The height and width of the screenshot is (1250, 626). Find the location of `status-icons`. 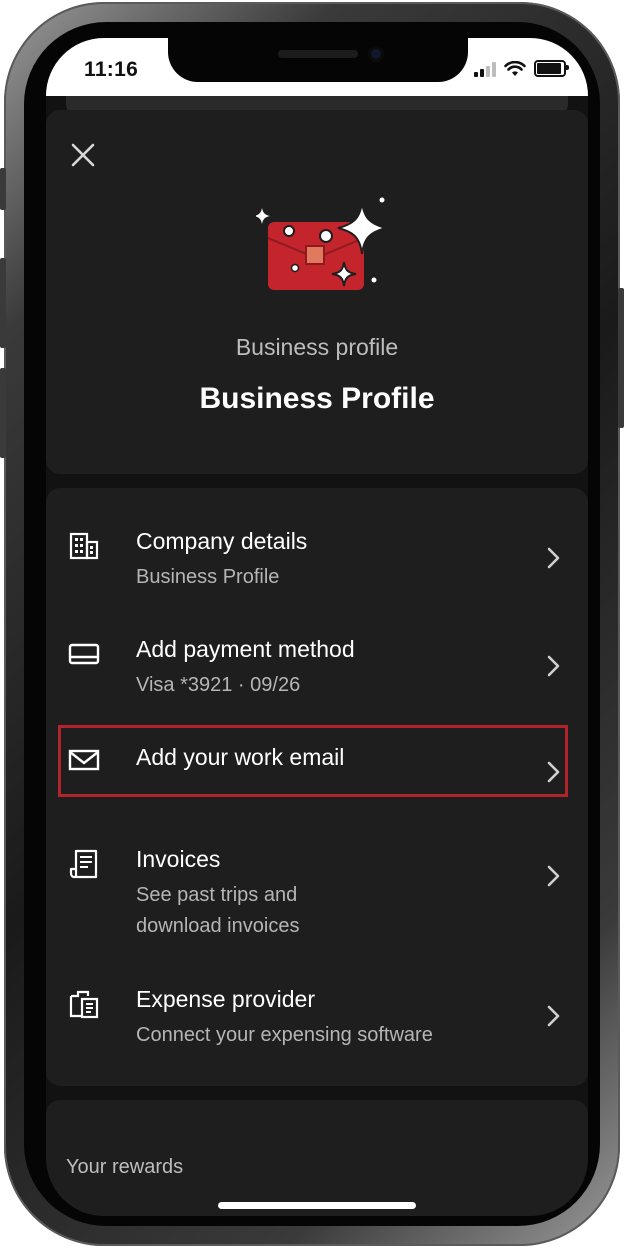

status-icons is located at coordinates (521, 68).